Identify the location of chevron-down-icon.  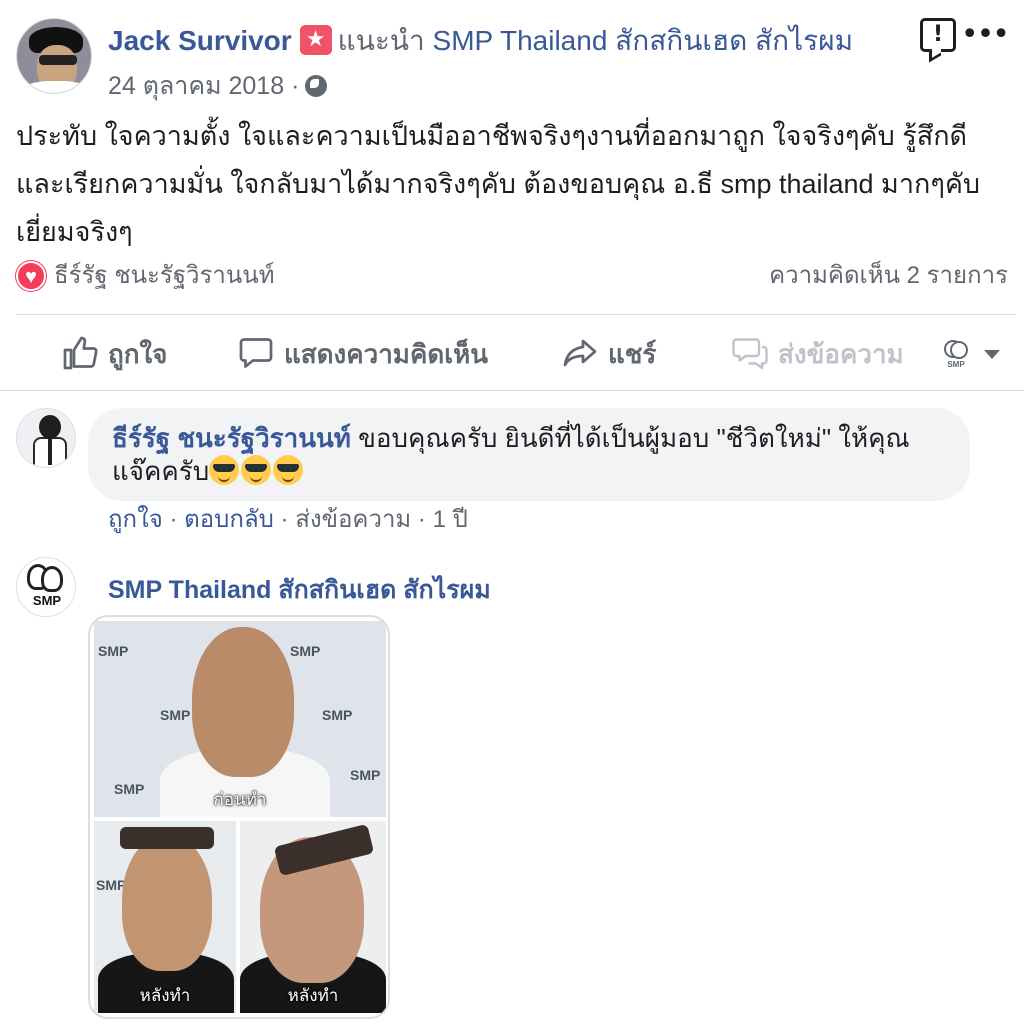
(992, 354).